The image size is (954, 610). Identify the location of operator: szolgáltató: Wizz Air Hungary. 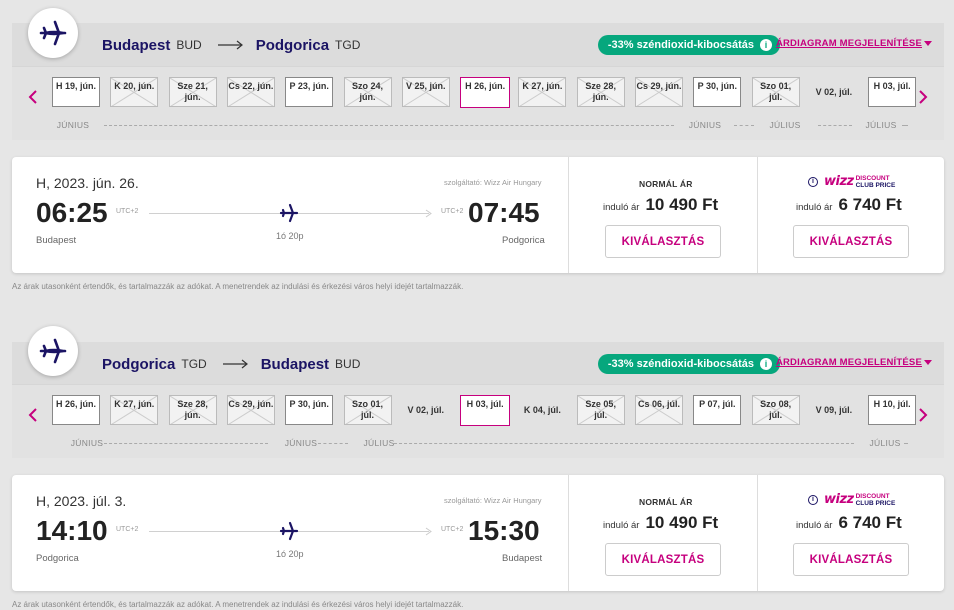
(493, 182).